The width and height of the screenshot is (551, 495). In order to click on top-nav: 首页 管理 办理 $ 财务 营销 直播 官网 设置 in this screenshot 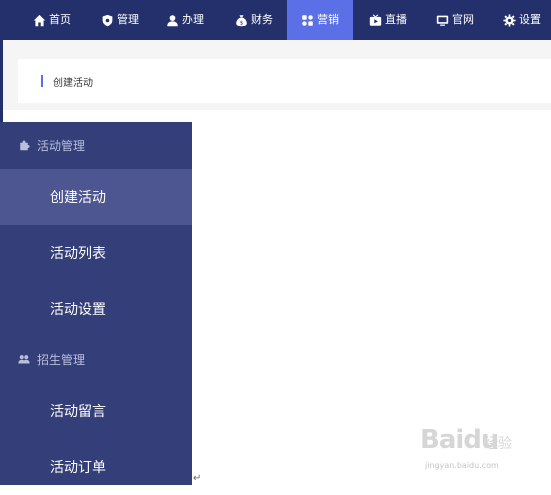, I will do `click(275, 20)`.